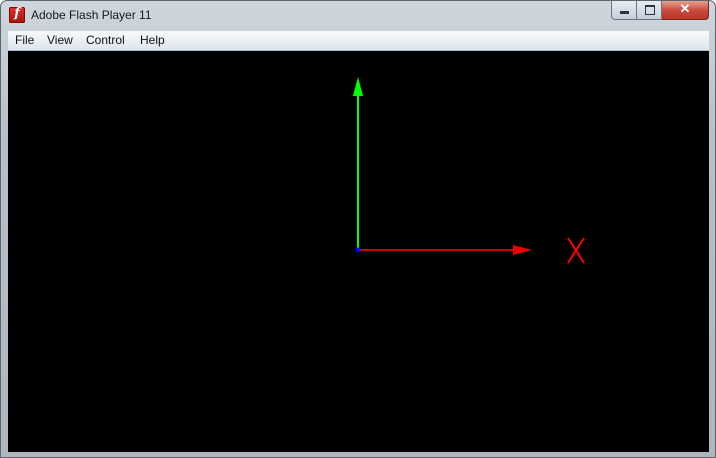 The width and height of the screenshot is (716, 458). I want to click on origin-point, so click(358, 250).